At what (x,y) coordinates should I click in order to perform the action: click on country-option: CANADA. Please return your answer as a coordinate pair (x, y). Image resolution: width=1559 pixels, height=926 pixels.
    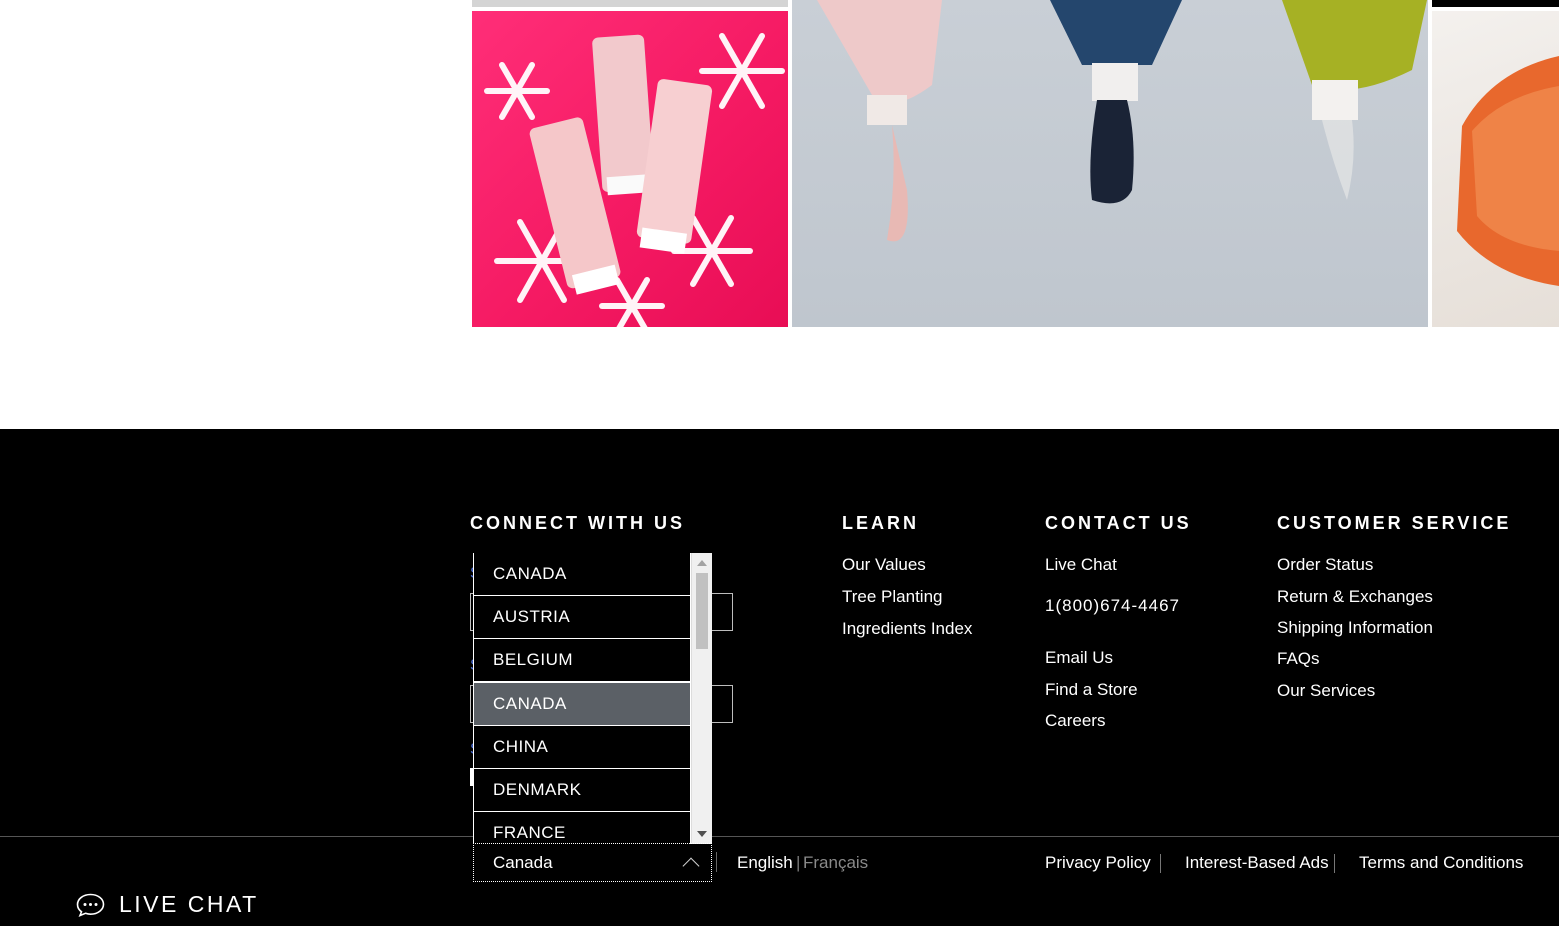
    Looking at the image, I should click on (582, 574).